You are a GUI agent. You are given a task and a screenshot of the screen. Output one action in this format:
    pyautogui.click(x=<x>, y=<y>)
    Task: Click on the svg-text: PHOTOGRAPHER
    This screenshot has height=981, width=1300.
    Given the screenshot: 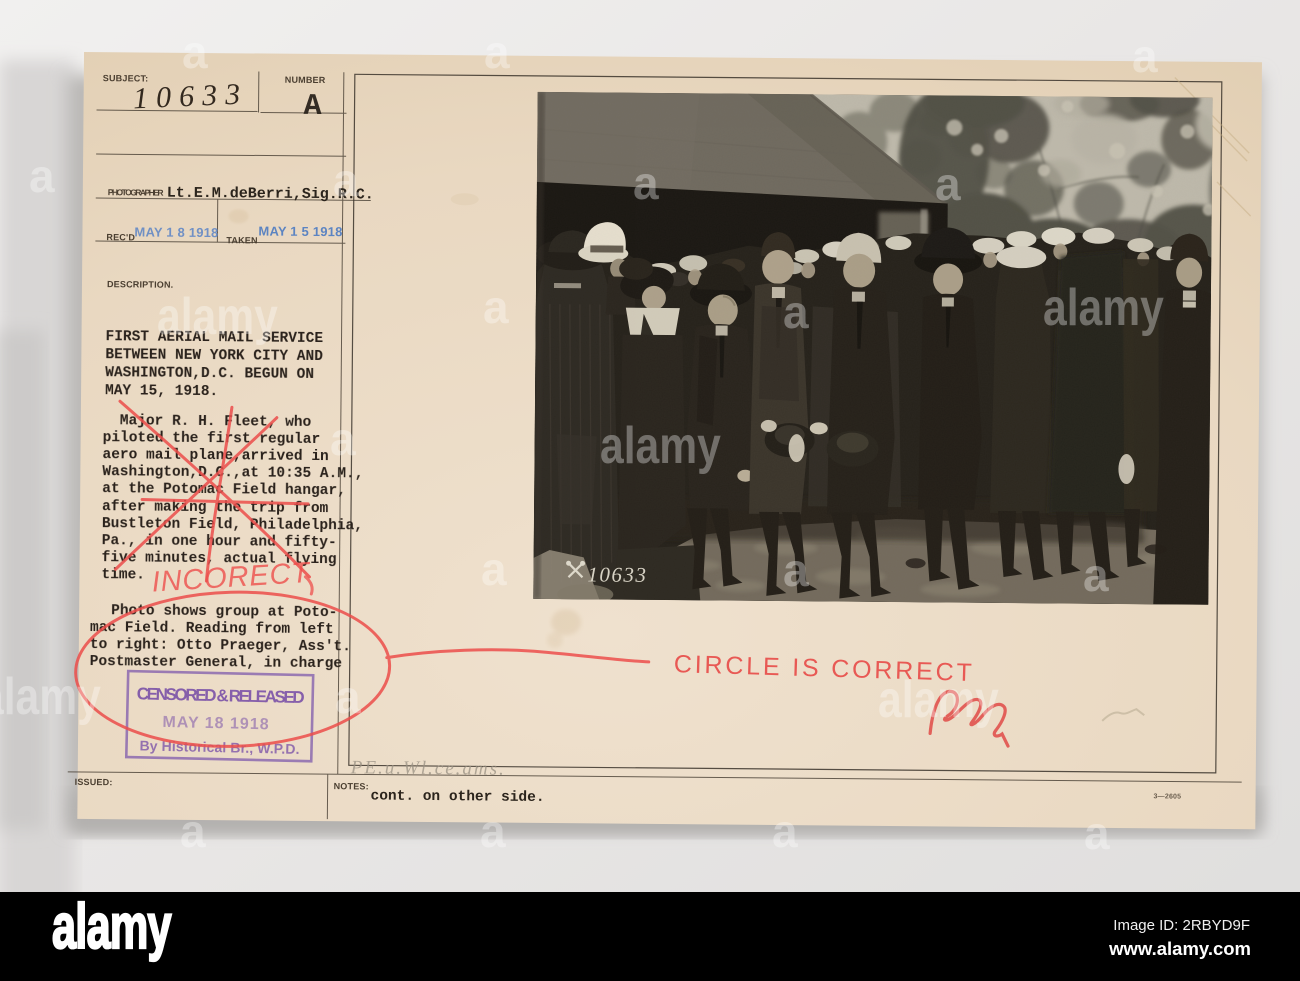 What is the action you would take?
    pyautogui.click(x=136, y=192)
    